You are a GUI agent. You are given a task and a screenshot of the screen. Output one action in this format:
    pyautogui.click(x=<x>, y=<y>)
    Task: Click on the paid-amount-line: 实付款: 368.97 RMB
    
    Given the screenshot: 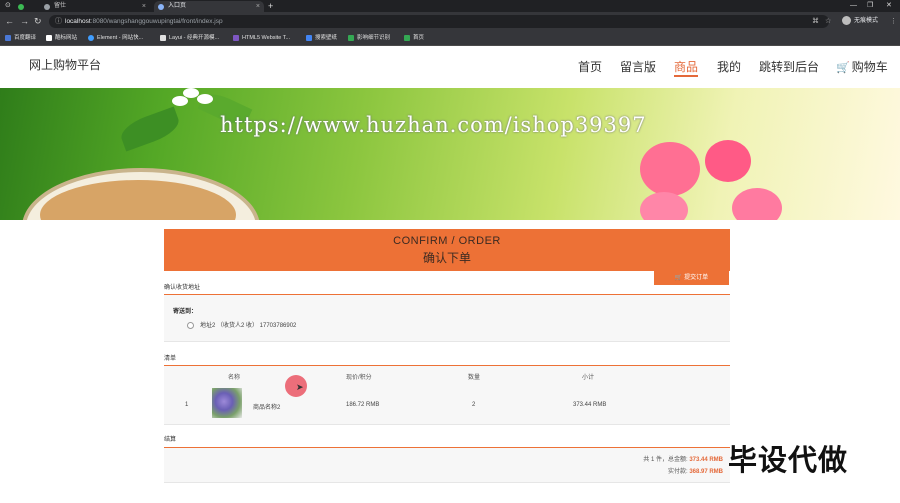 What is the action you would take?
    pyautogui.click(x=695, y=472)
    